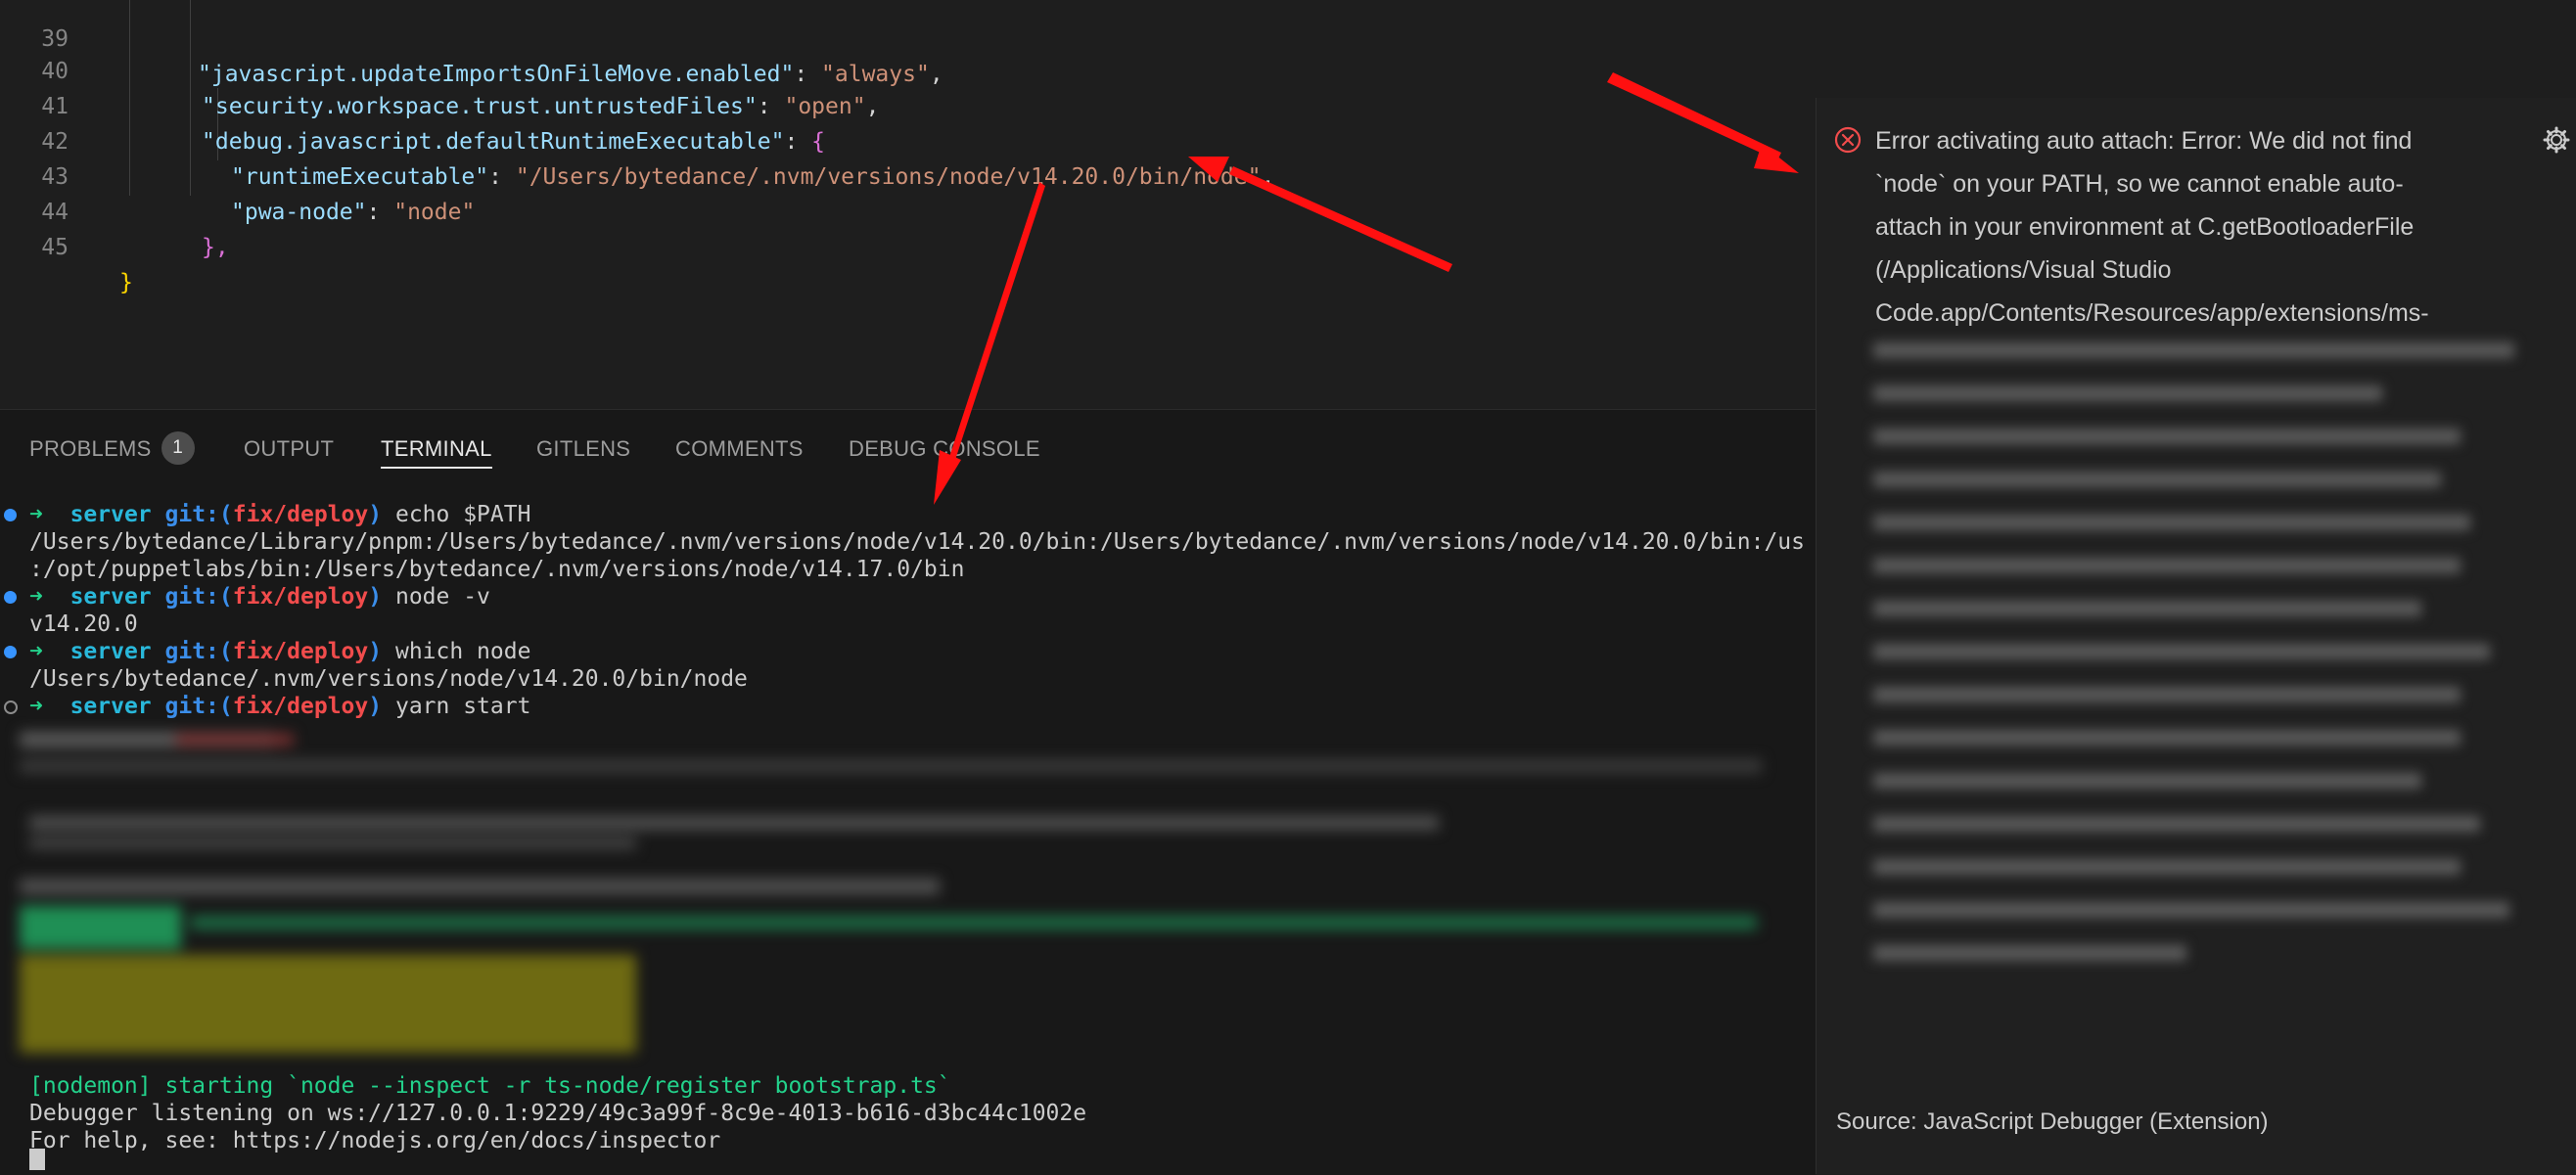  What do you see at coordinates (2024, 270) in the screenshot?
I see `message-line: (/Applications/Visual Studio` at bounding box center [2024, 270].